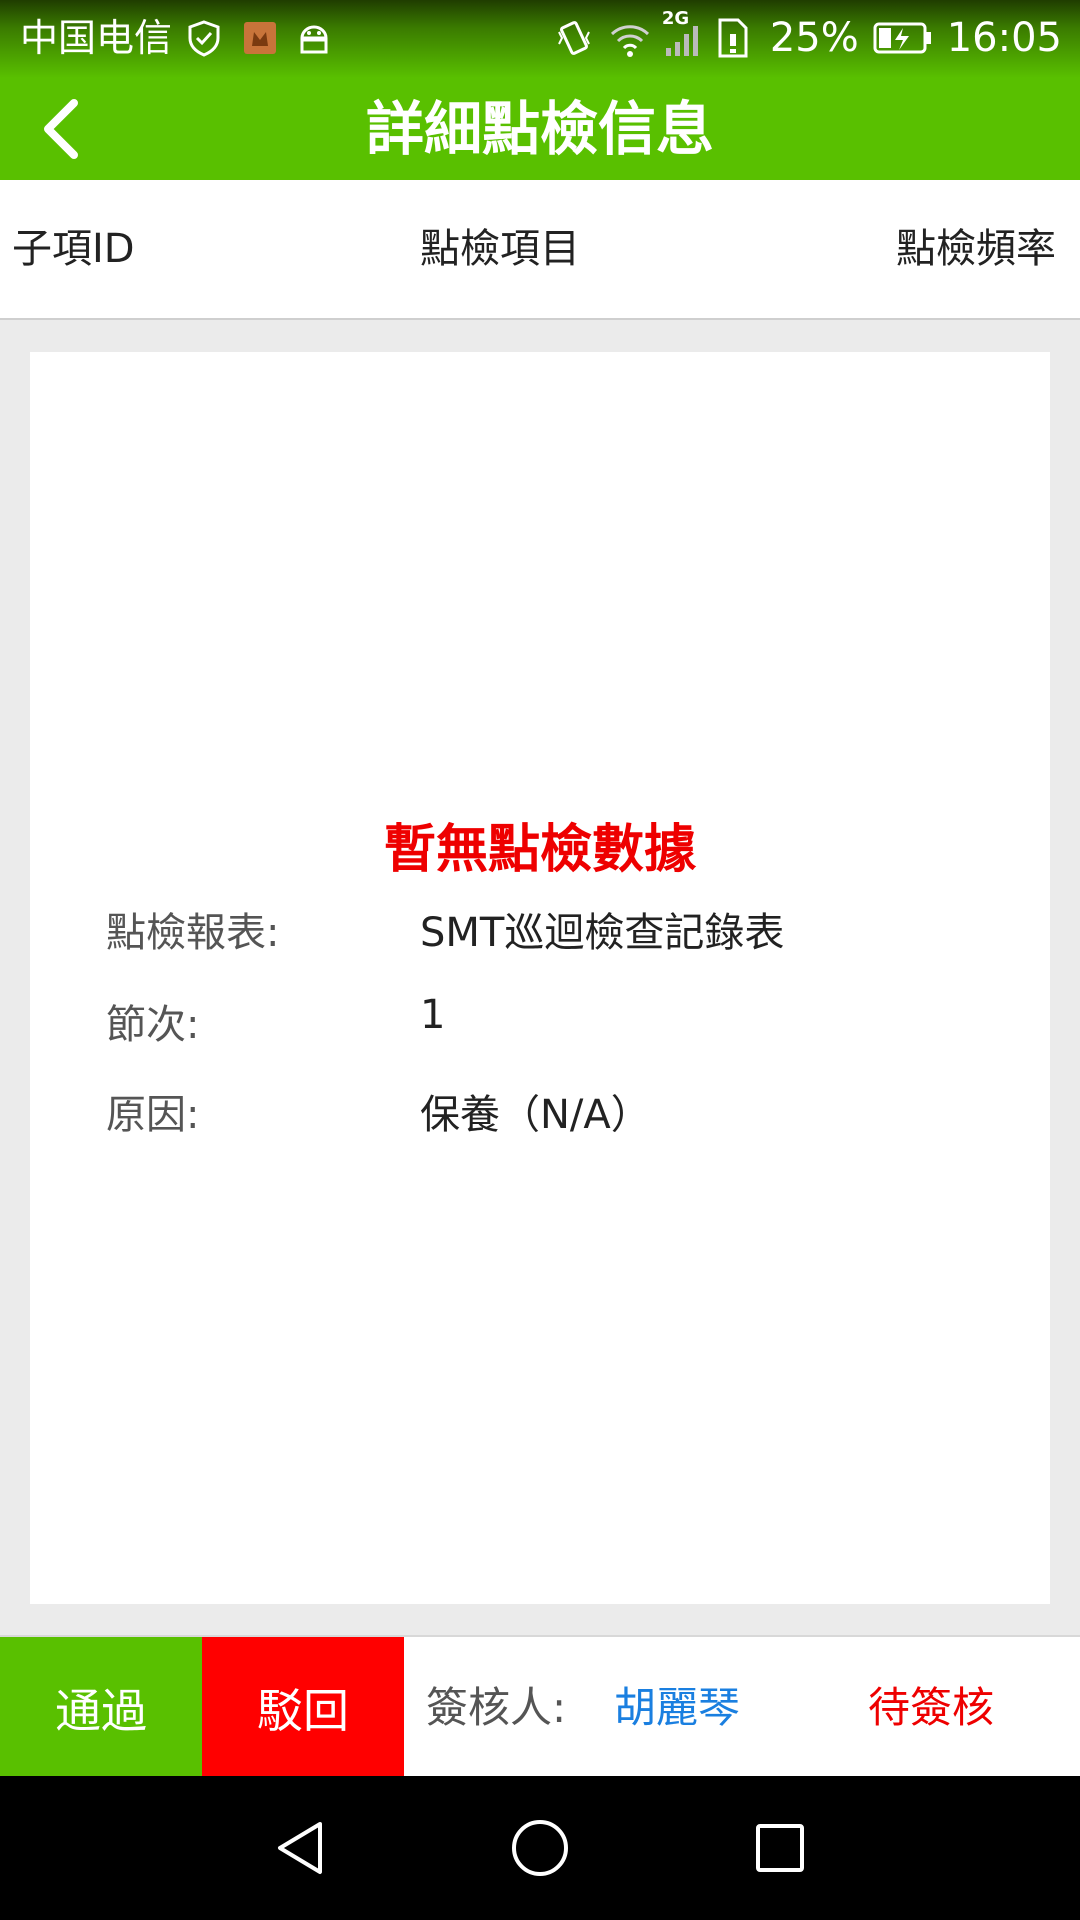 The height and width of the screenshot is (1920, 1080). I want to click on system-nav-bar, so click(540, 1848).